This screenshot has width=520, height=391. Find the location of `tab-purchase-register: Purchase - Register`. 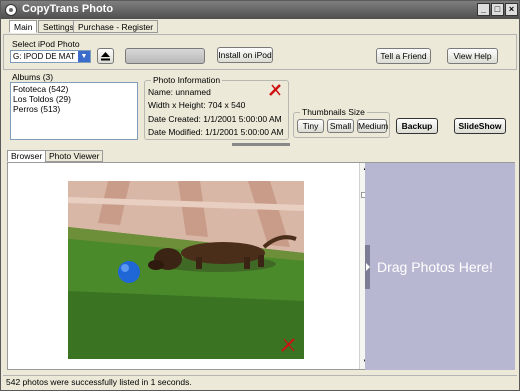

tab-purchase-register: Purchase - Register is located at coordinates (116, 26).